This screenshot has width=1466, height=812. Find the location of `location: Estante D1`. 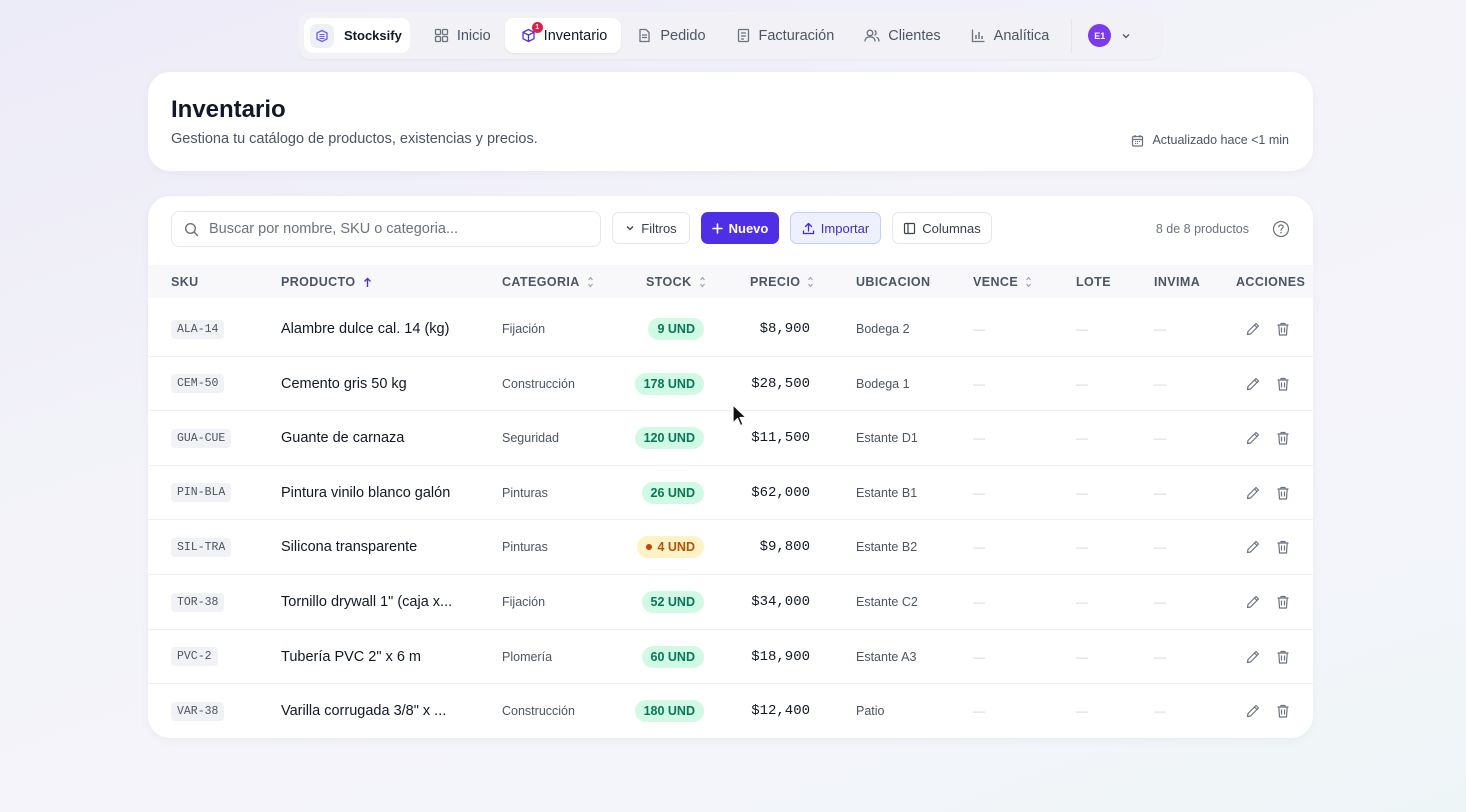

location: Estante D1 is located at coordinates (887, 438).